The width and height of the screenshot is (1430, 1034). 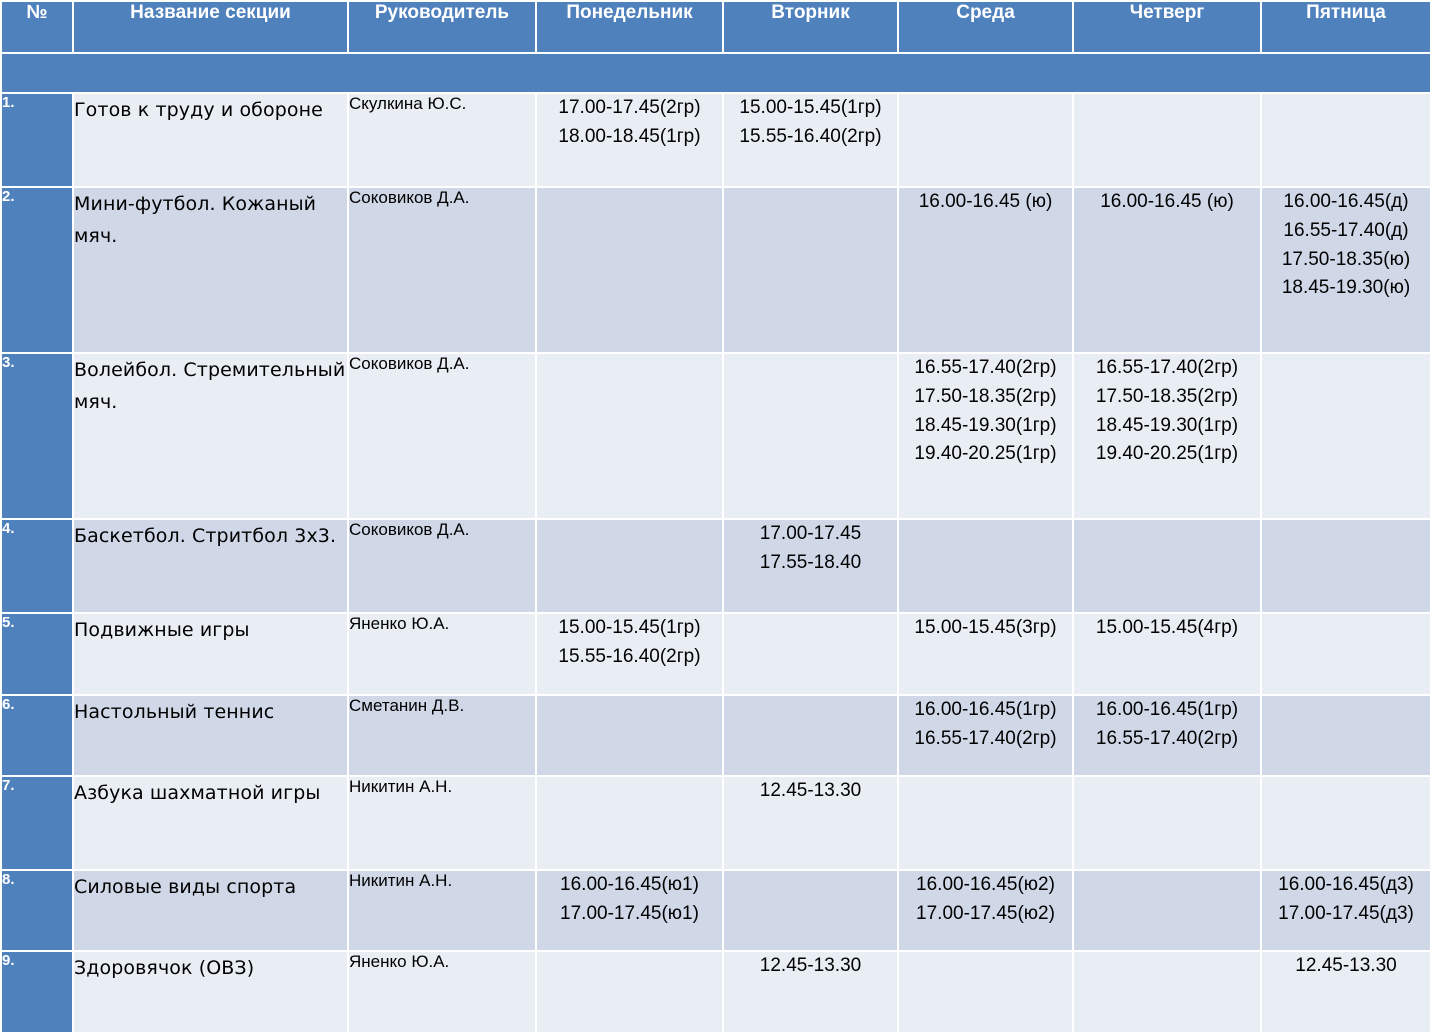 I want to click on row-number: 8., so click(x=37, y=910).